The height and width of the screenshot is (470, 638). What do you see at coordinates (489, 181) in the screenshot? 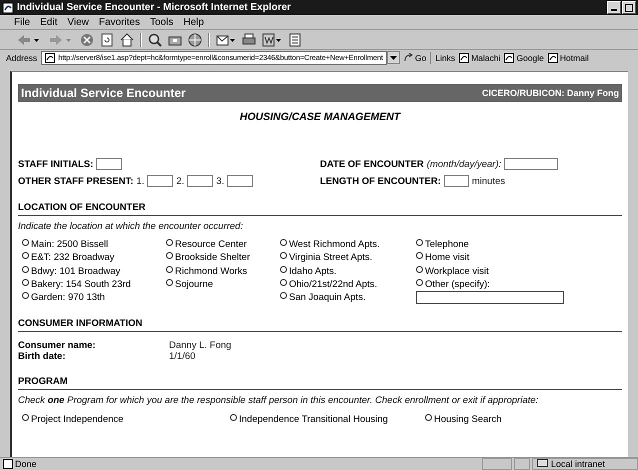
I see `unit-label: minutes` at bounding box center [489, 181].